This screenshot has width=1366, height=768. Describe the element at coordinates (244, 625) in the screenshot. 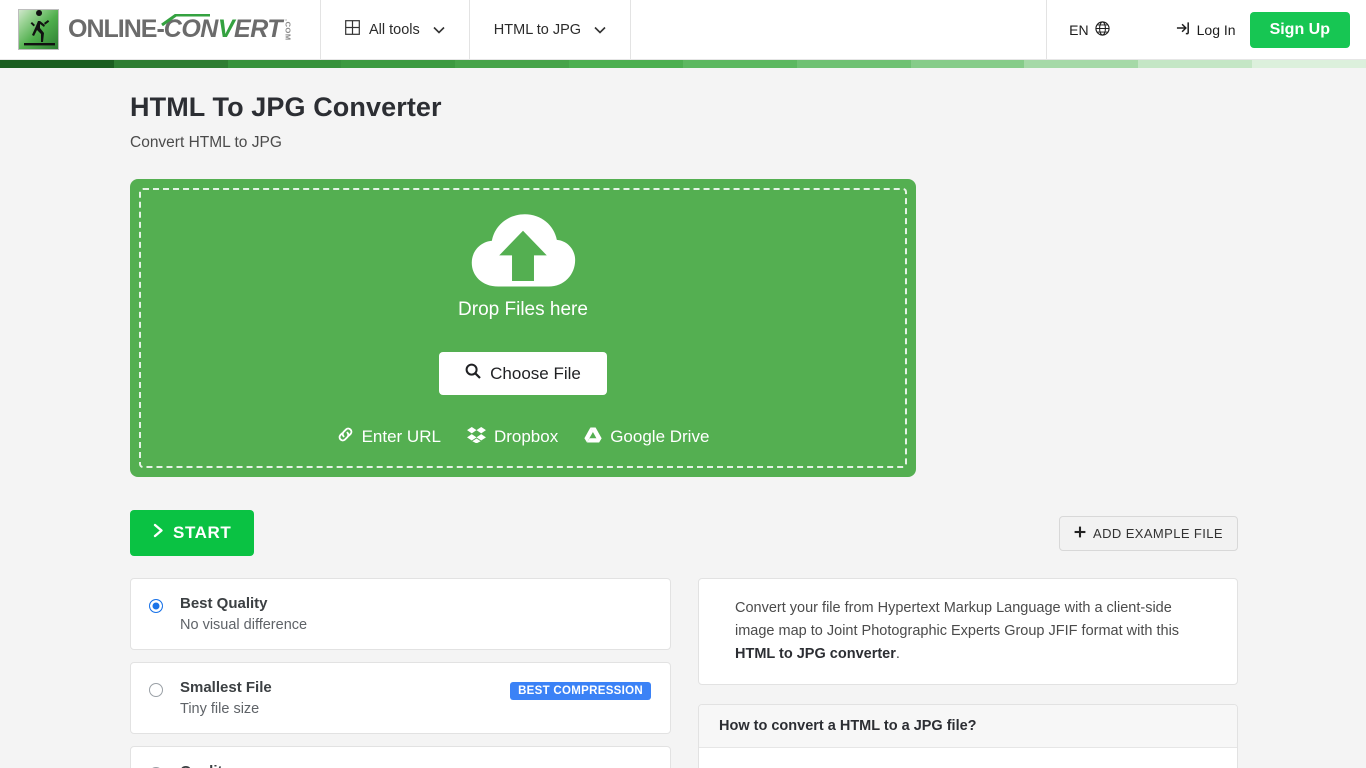

I see `option-best-quality-sub: No visual difference` at that location.